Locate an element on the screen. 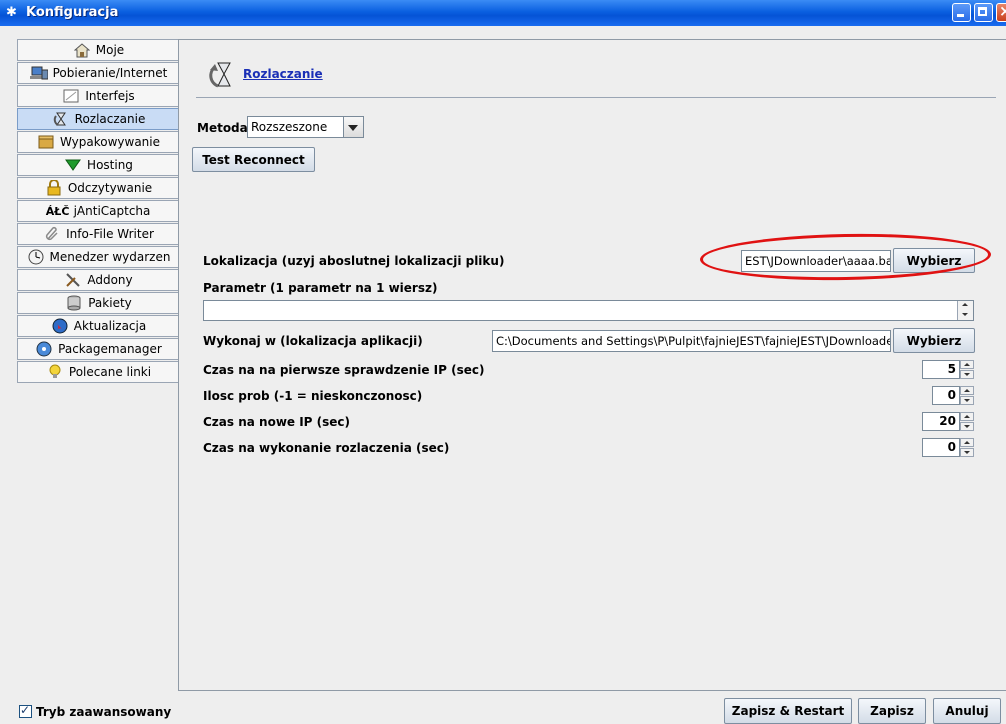 The height and width of the screenshot is (724, 1006). chevron-down-icon is located at coordinates (353, 127).